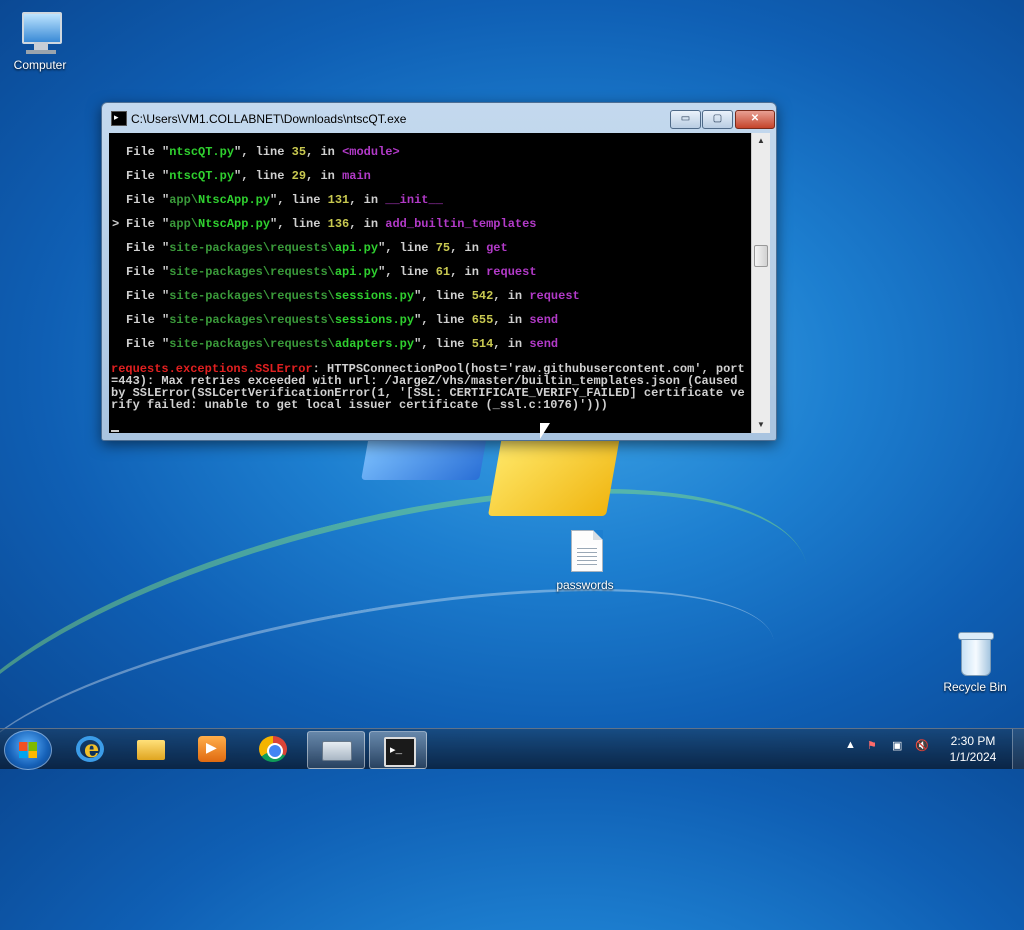 This screenshot has height=930, width=1024. I want to click on vertical-scrollbar: ▲ ▼, so click(760, 283).